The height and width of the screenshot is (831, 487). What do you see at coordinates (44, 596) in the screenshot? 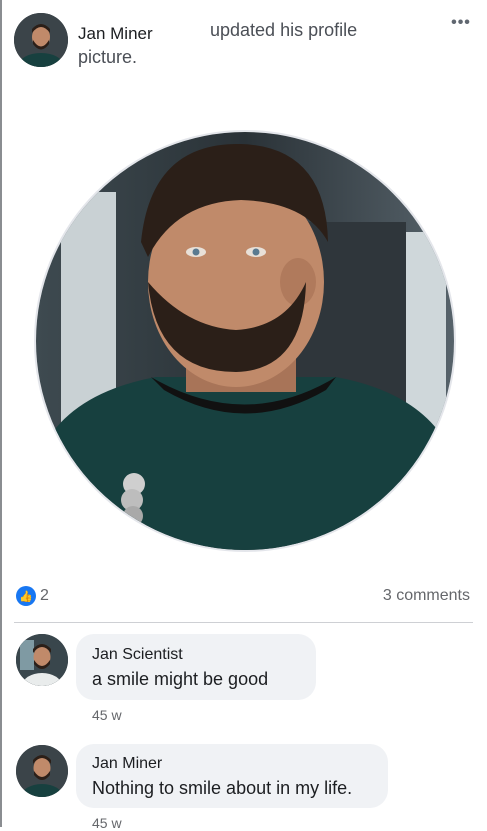
I see `like-count: 2` at bounding box center [44, 596].